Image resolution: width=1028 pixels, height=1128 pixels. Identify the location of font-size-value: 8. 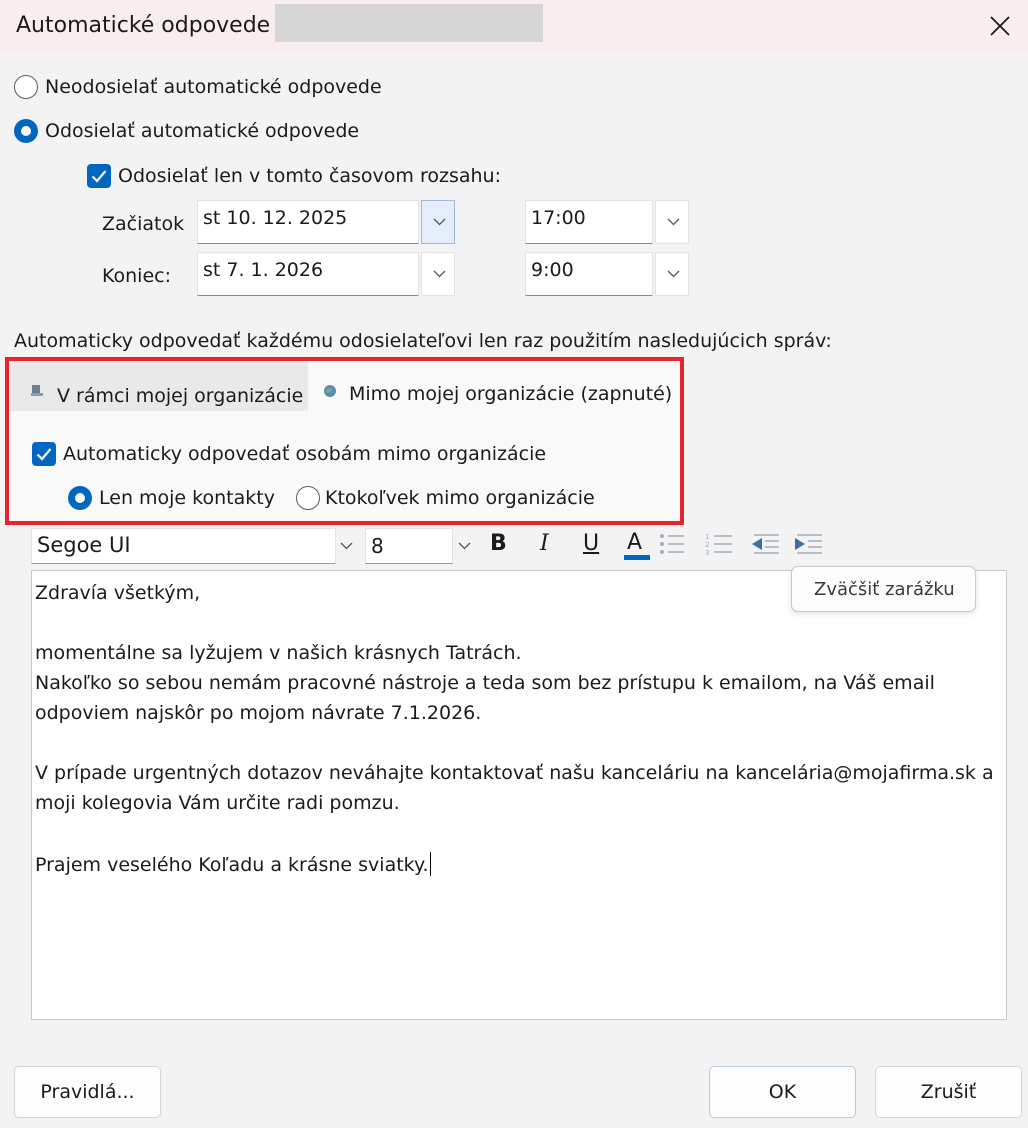
(377, 546).